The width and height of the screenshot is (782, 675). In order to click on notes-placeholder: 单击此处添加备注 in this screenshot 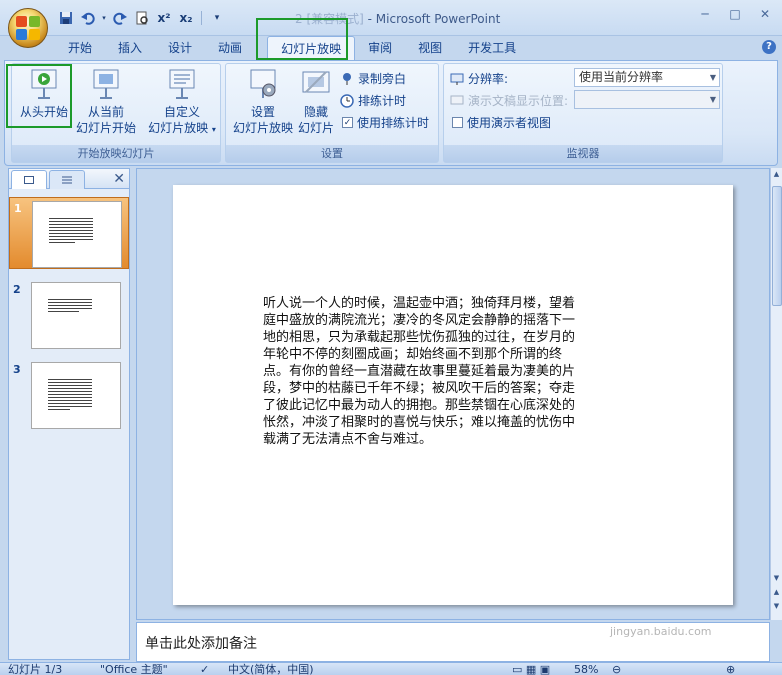, I will do `click(201, 644)`.